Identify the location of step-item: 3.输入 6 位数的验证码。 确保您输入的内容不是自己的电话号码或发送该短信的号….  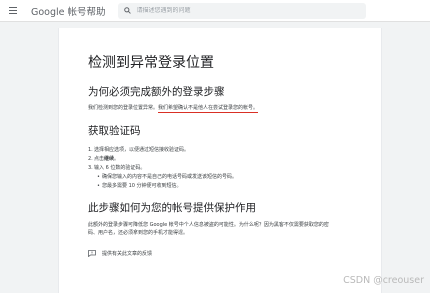
(233, 177).